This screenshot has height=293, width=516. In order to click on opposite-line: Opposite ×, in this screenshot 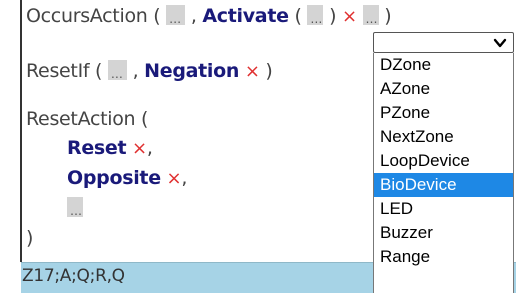, I will do `click(127, 178)`.